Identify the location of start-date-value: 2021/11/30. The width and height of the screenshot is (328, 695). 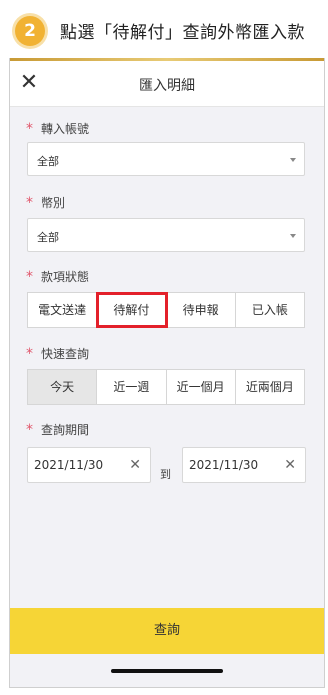
(69, 465).